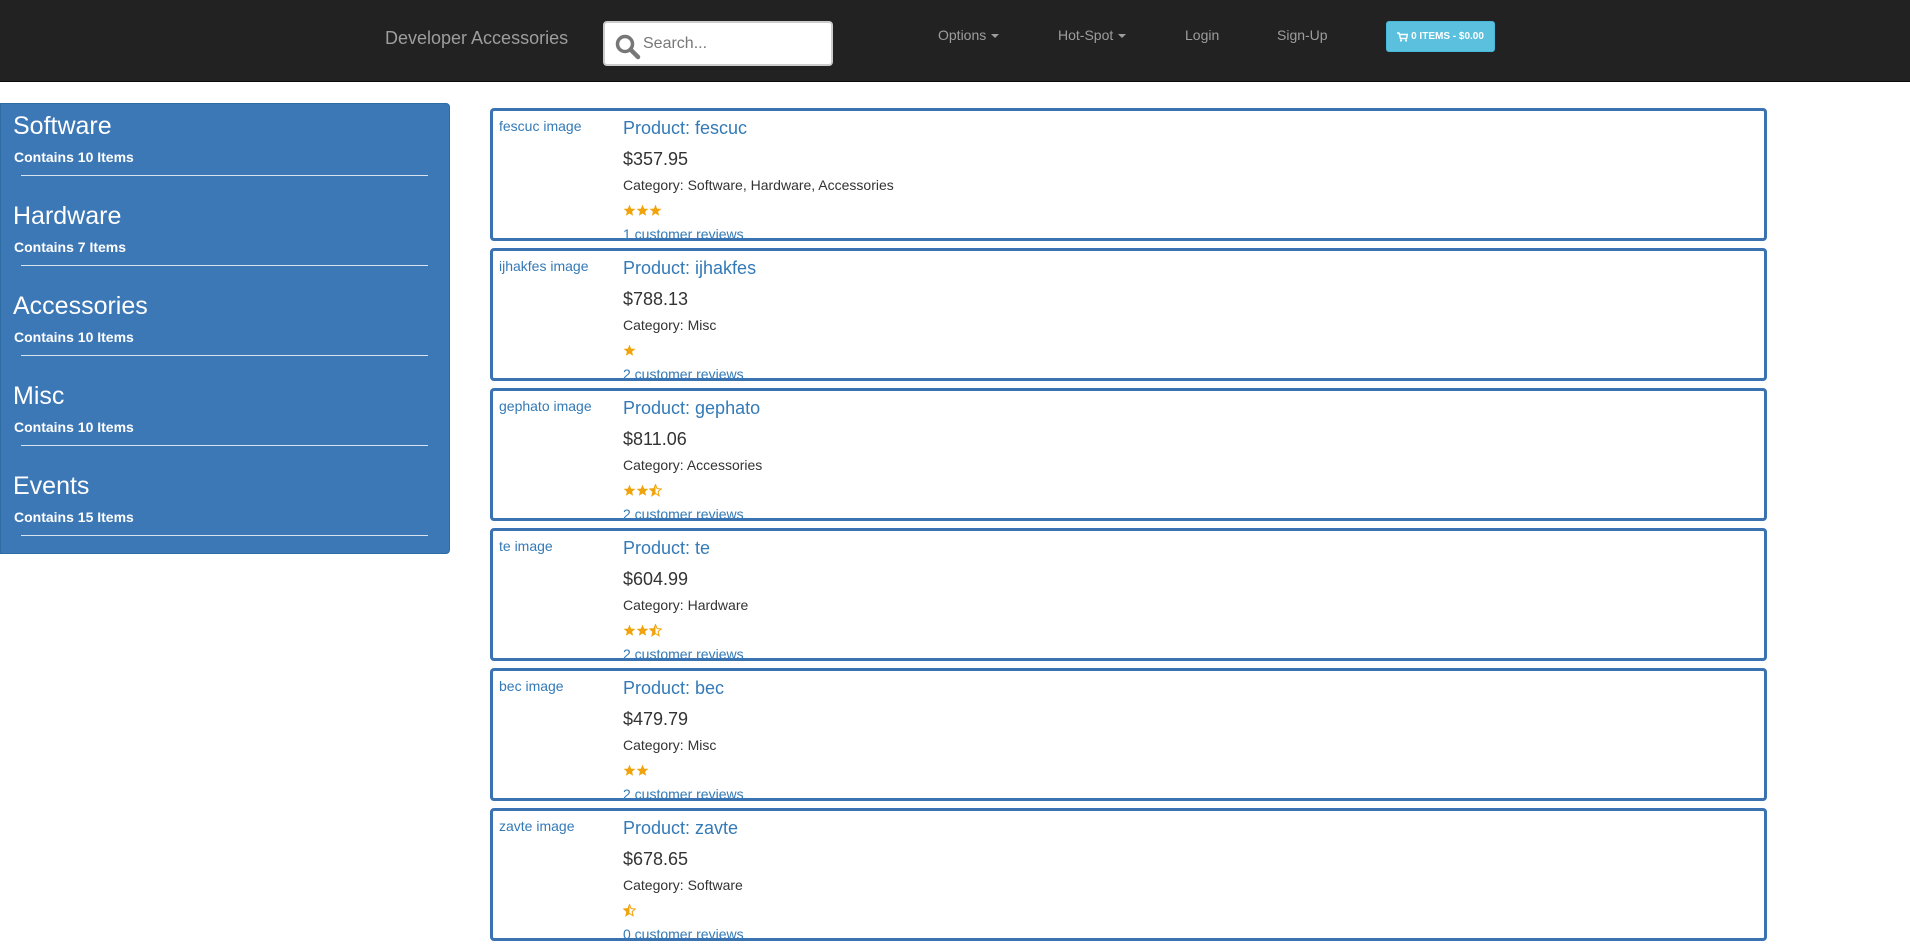  Describe the element at coordinates (80, 306) in the screenshot. I see `category-name: Accessories` at that location.